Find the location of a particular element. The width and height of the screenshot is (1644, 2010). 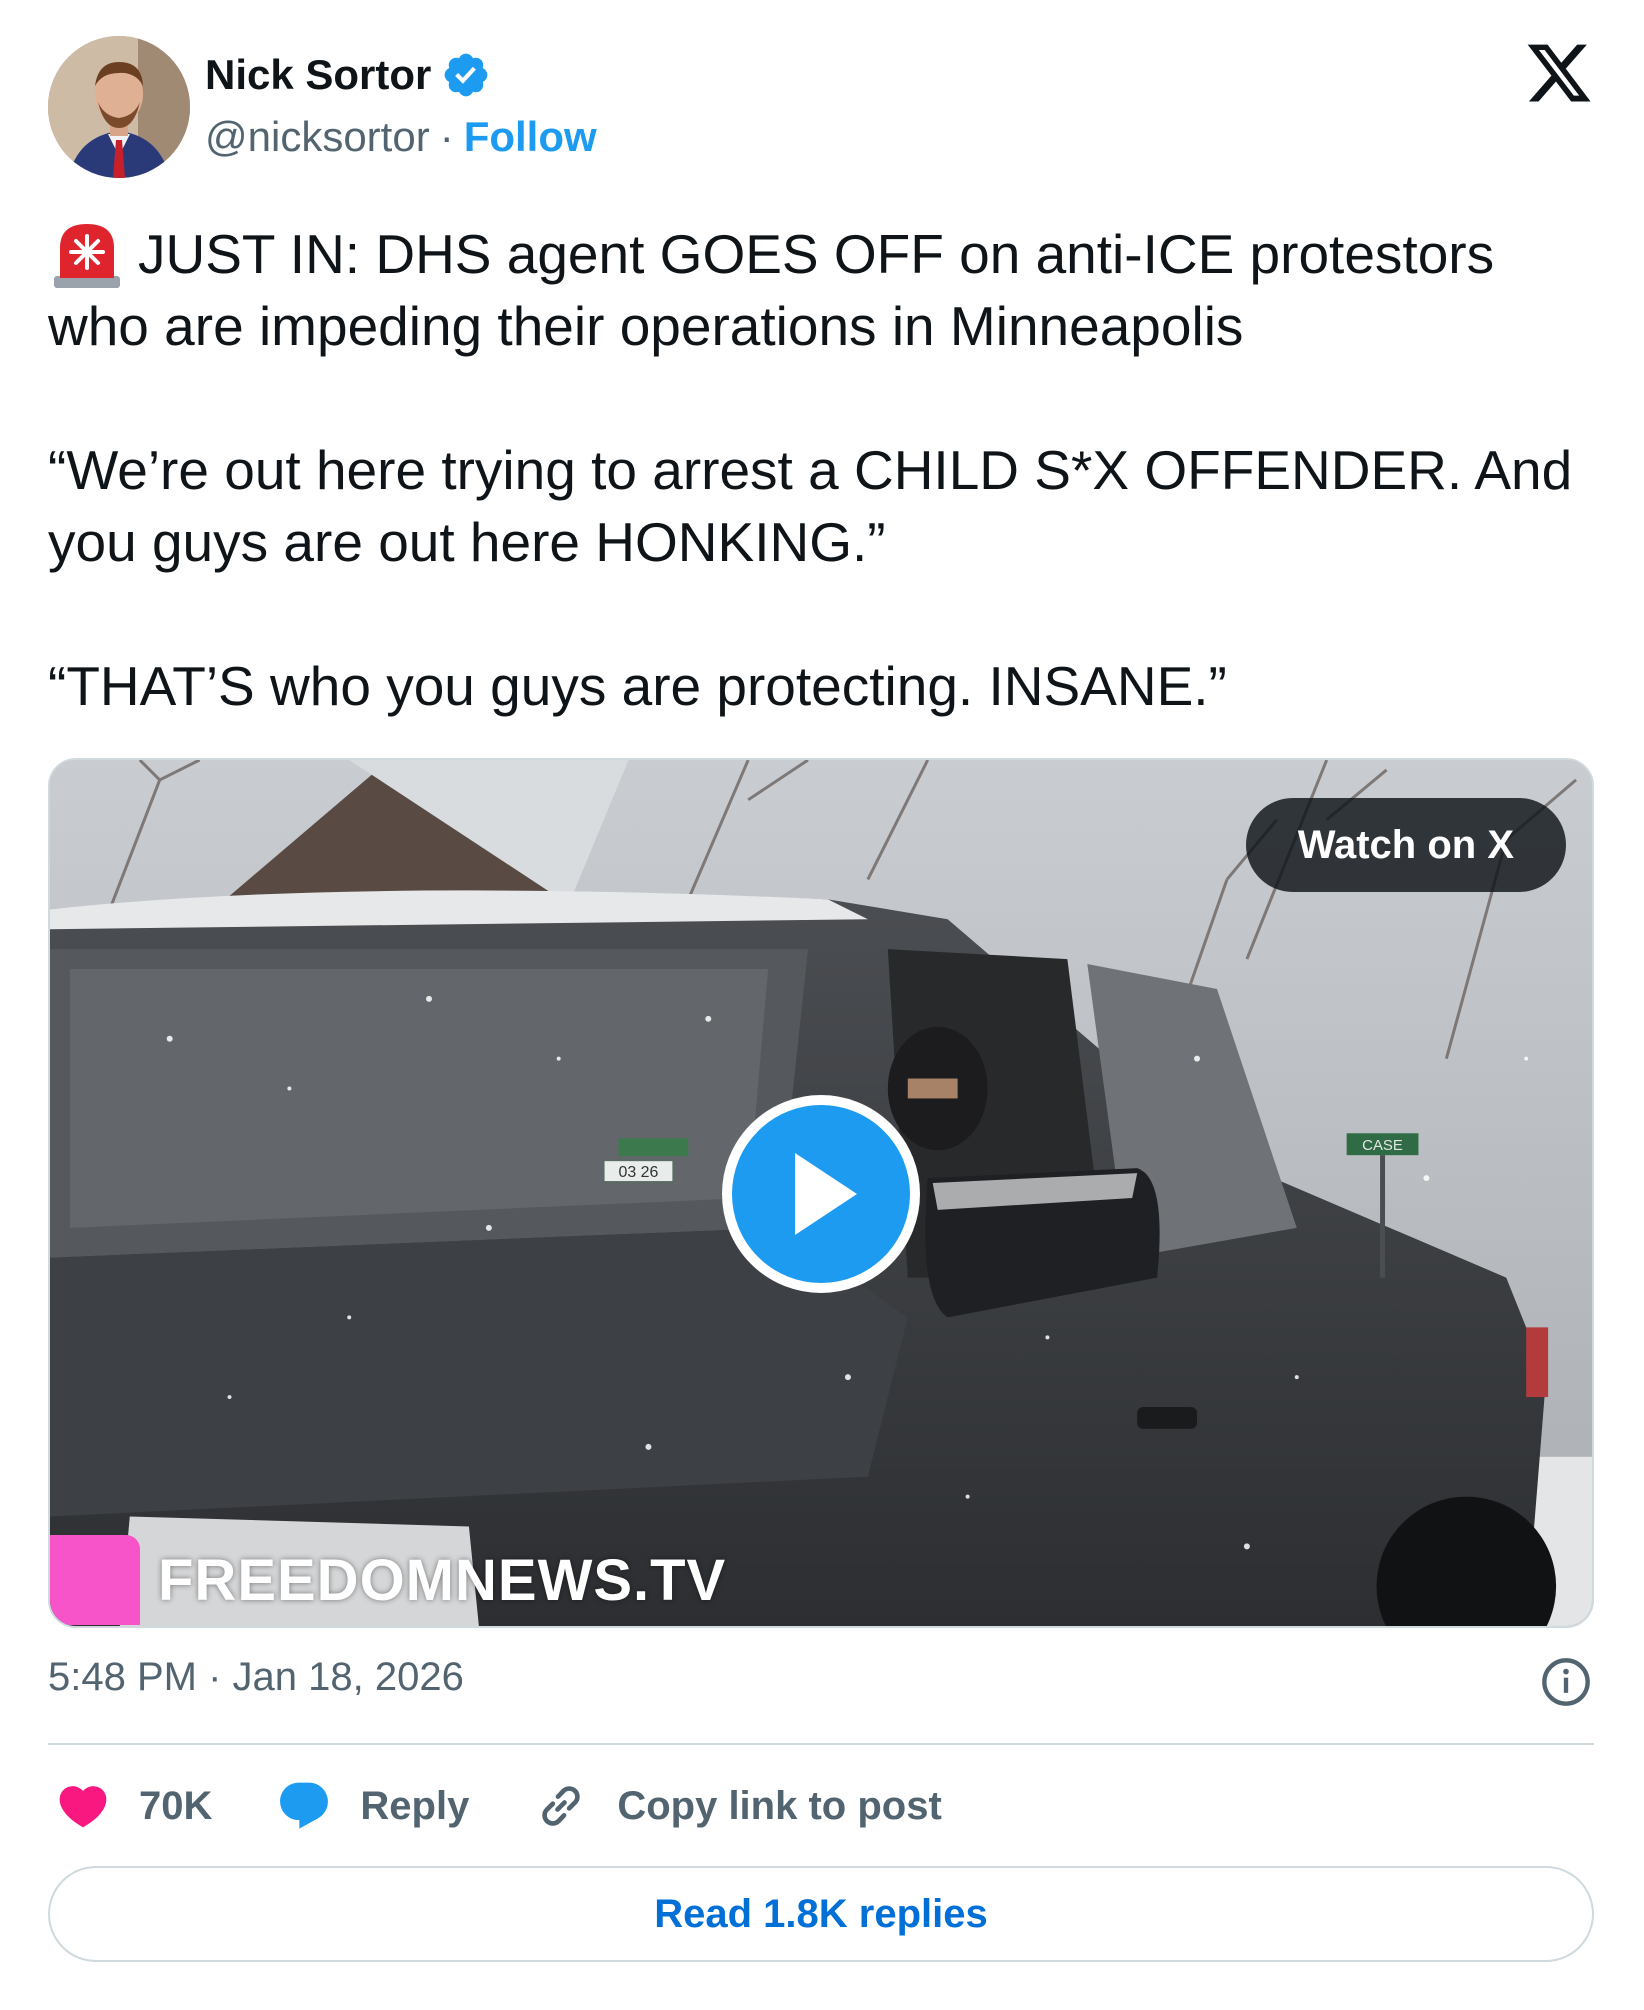

author-handle-row: @nicksortor · Follow is located at coordinates (401, 137).